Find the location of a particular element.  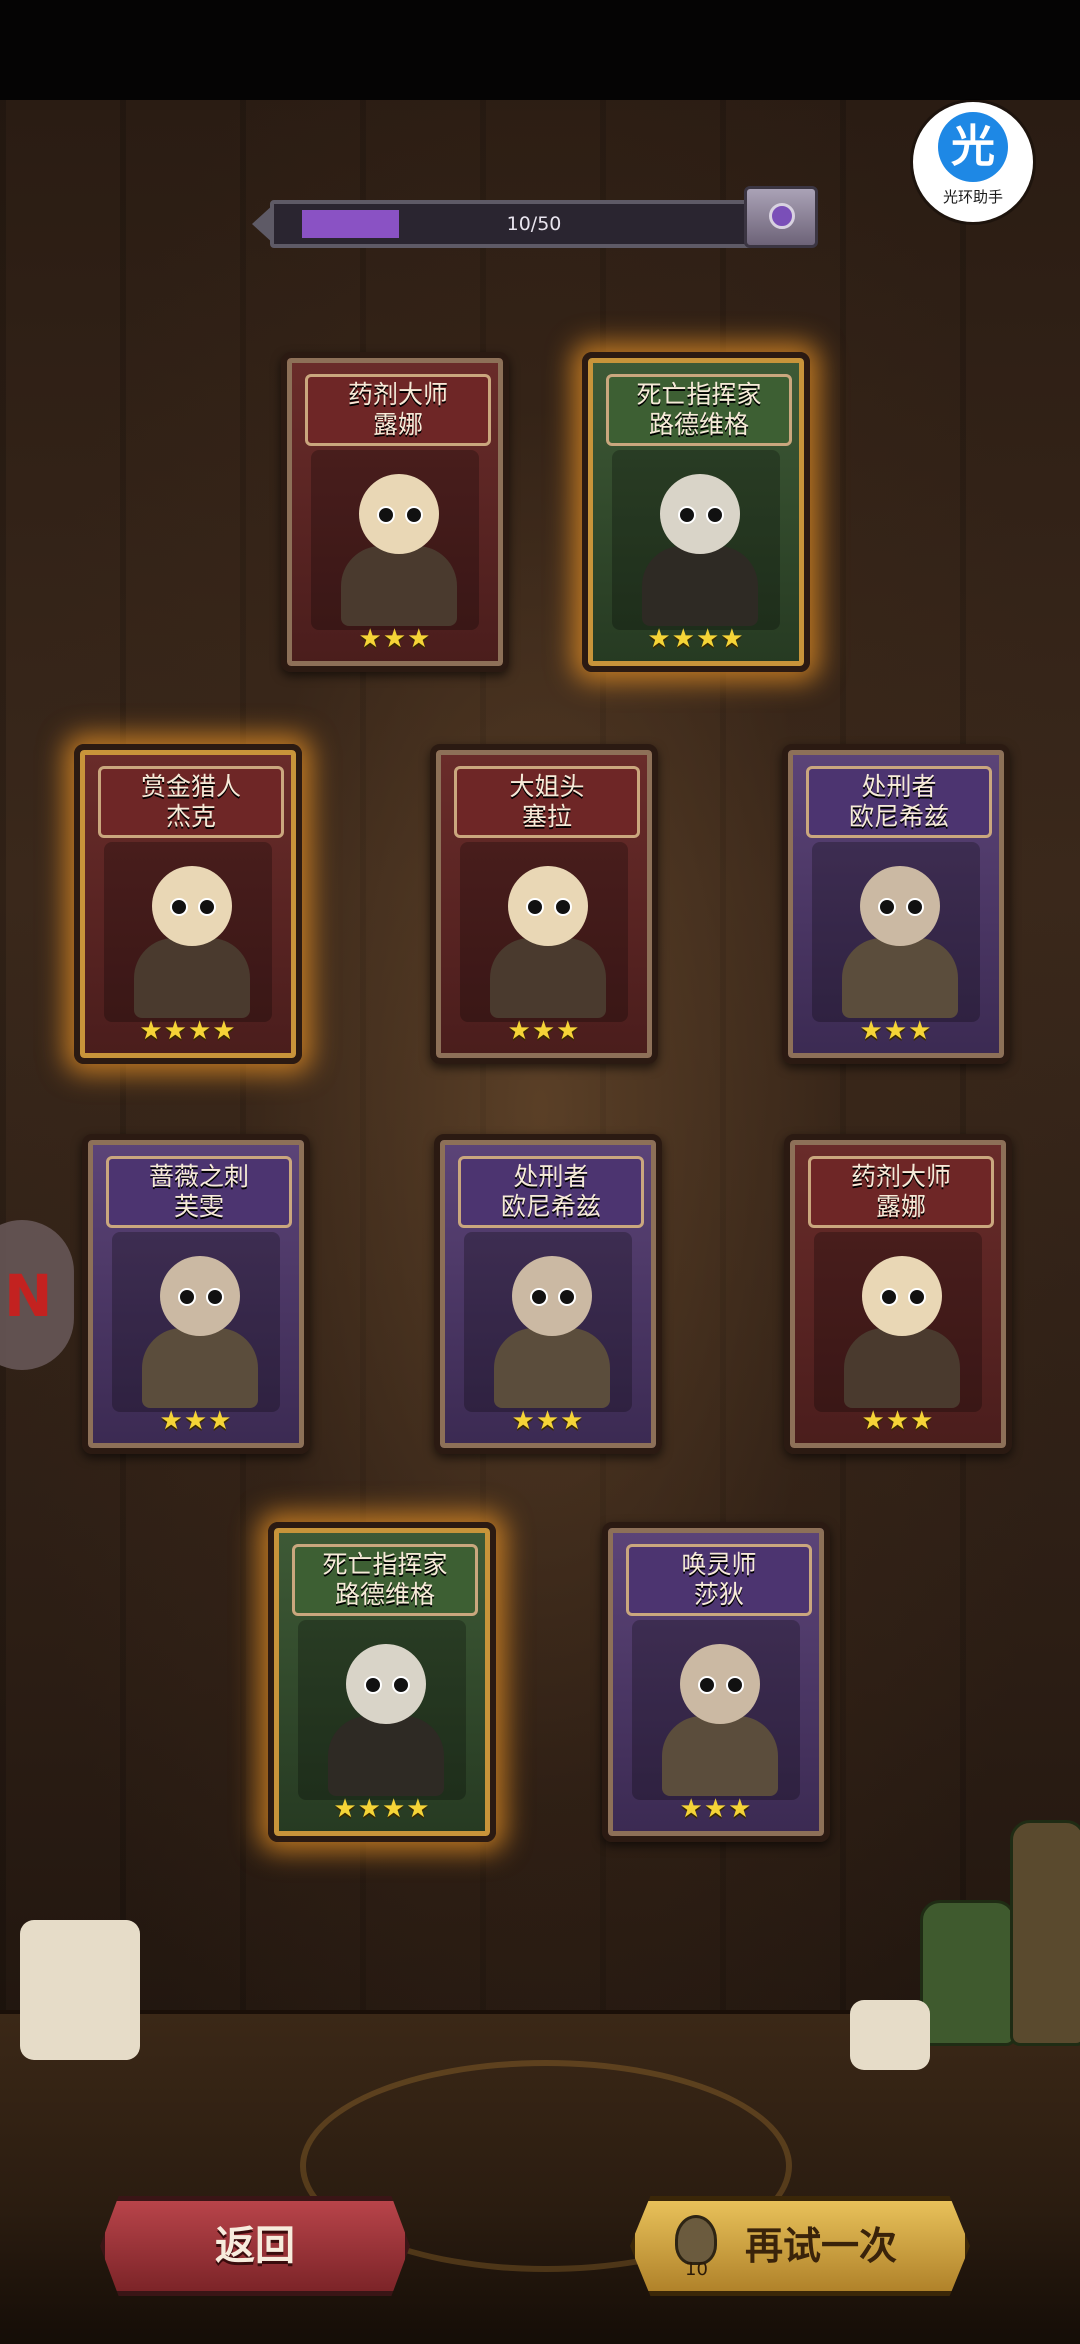

chest-icon is located at coordinates (781, 217).